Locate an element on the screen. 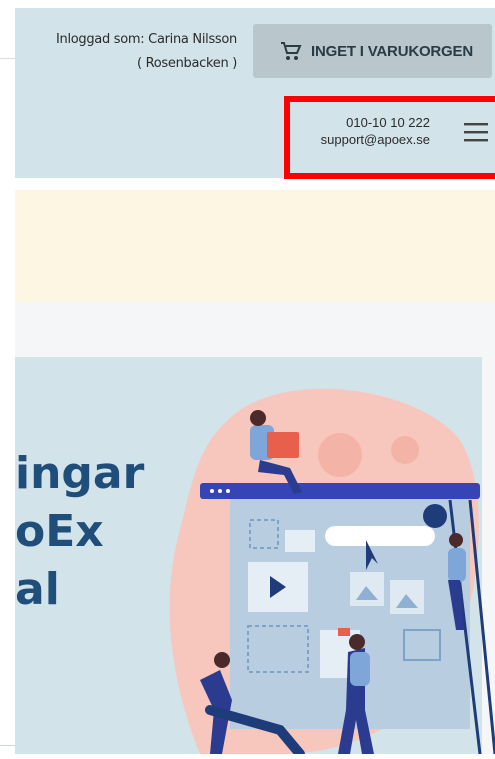  hero-title-line: oEx is located at coordinates (59, 531).